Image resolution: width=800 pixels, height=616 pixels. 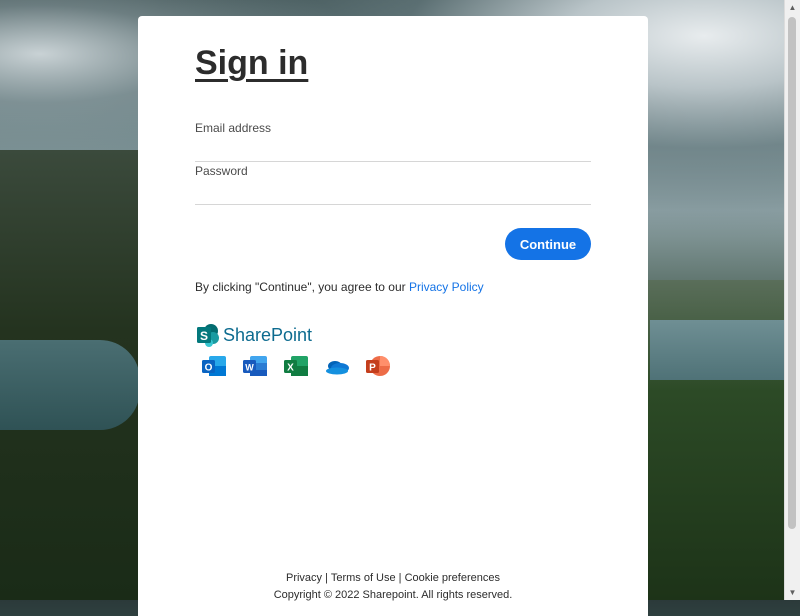 I want to click on scrollbar-thumb, so click(x=792, y=273).